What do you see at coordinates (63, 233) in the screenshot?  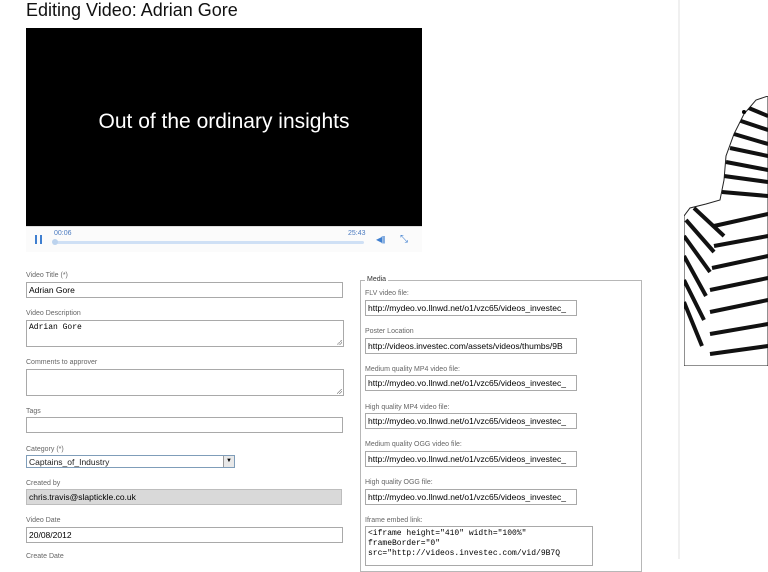 I see `current-time: 00:06` at bounding box center [63, 233].